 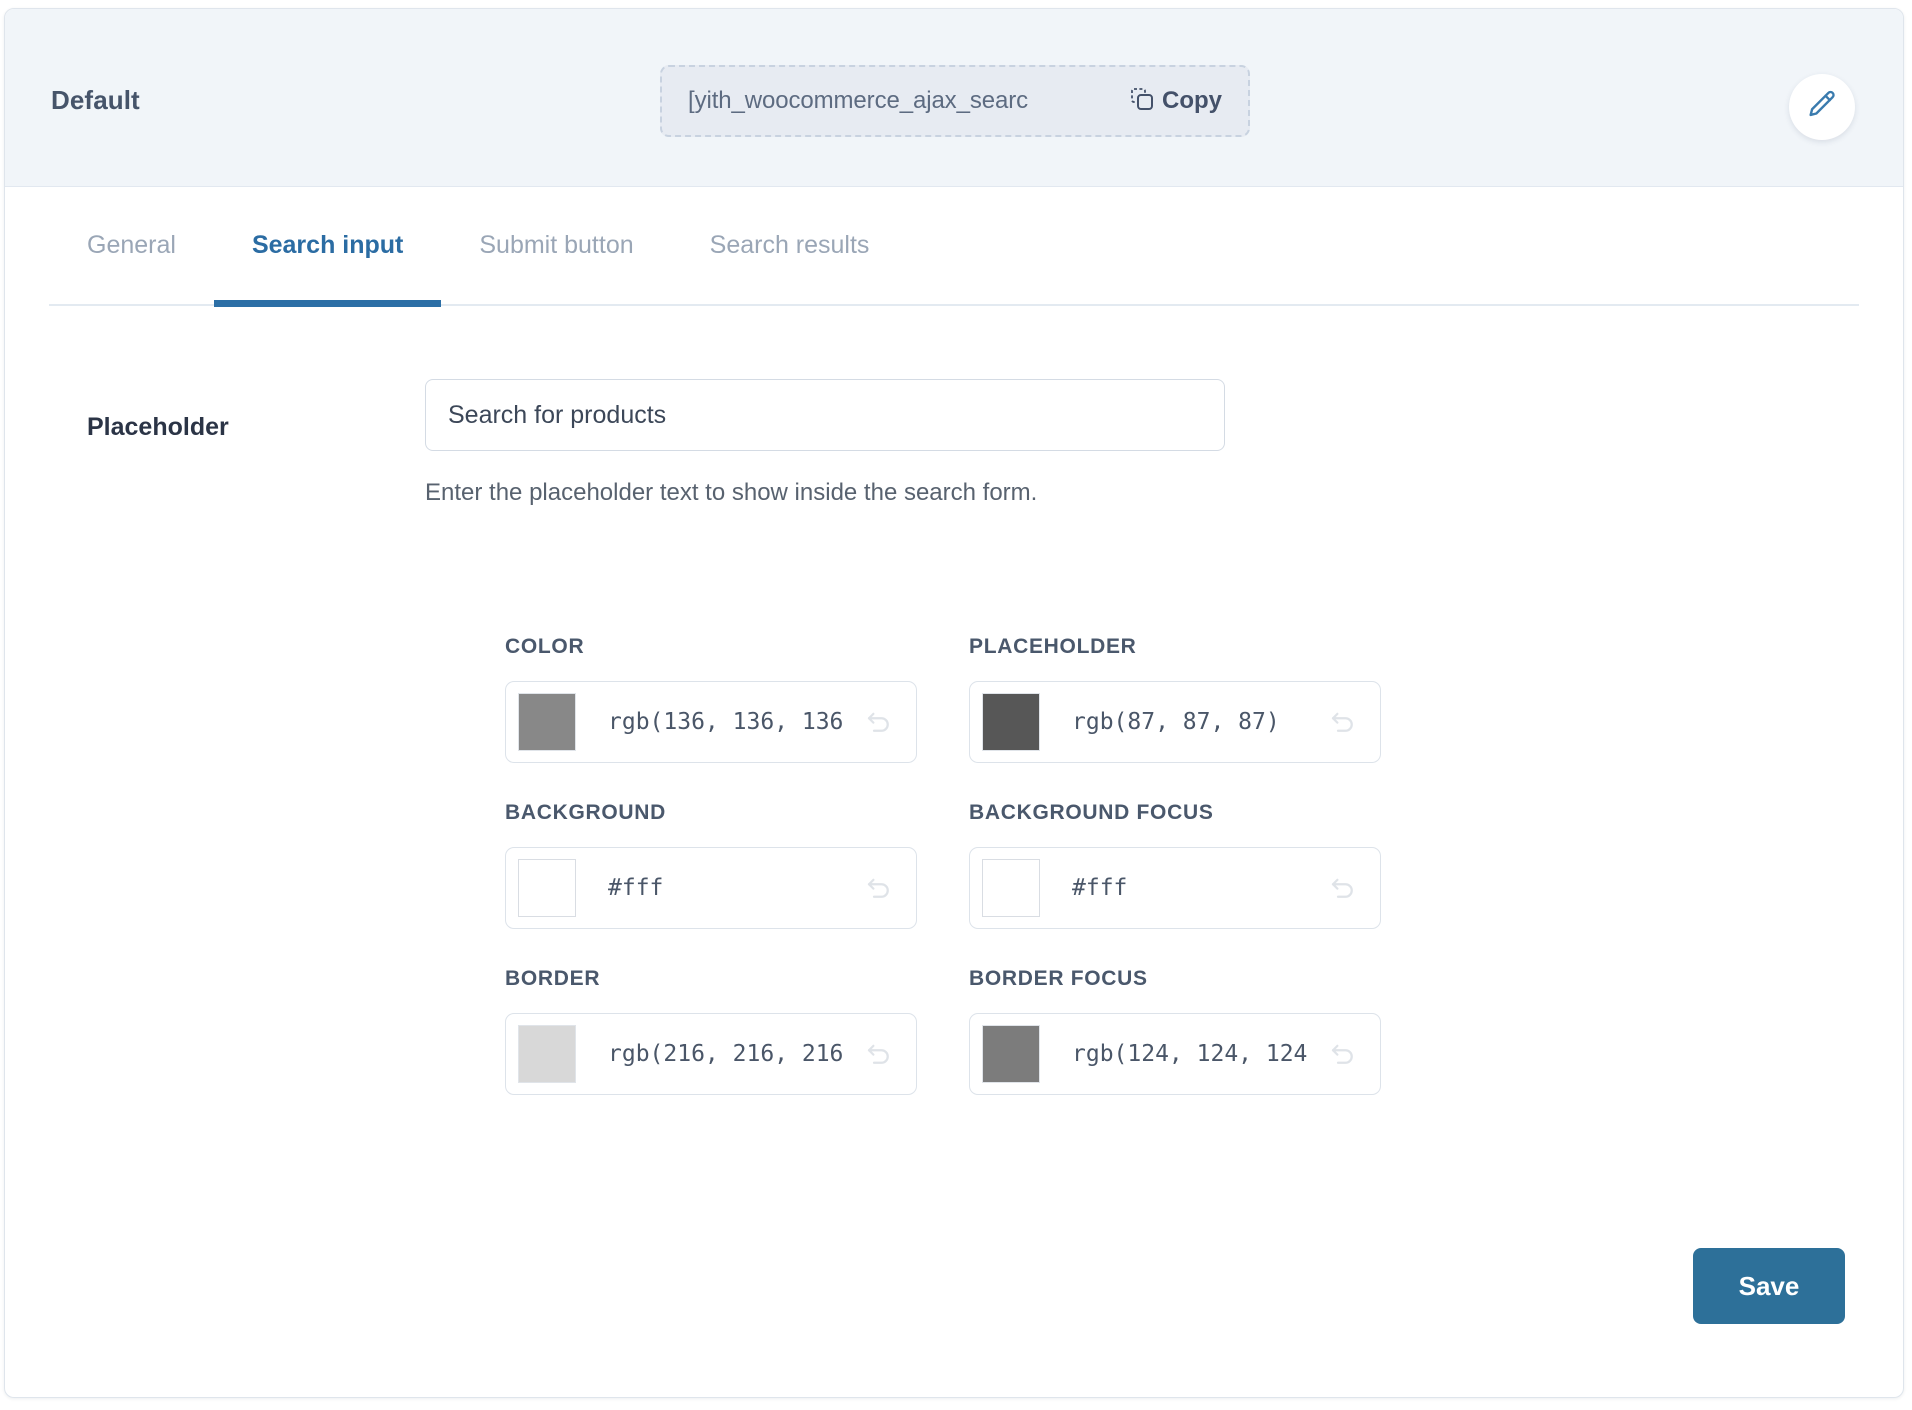 I want to click on color-value: rgb(87, 87, 87), so click(x=1176, y=722).